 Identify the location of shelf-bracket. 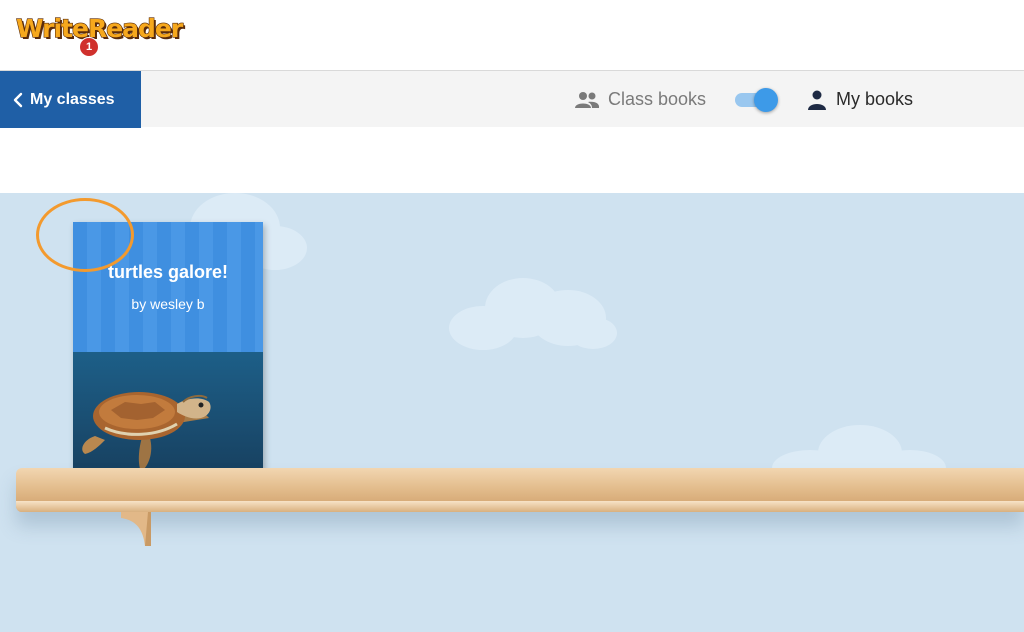
(136, 529).